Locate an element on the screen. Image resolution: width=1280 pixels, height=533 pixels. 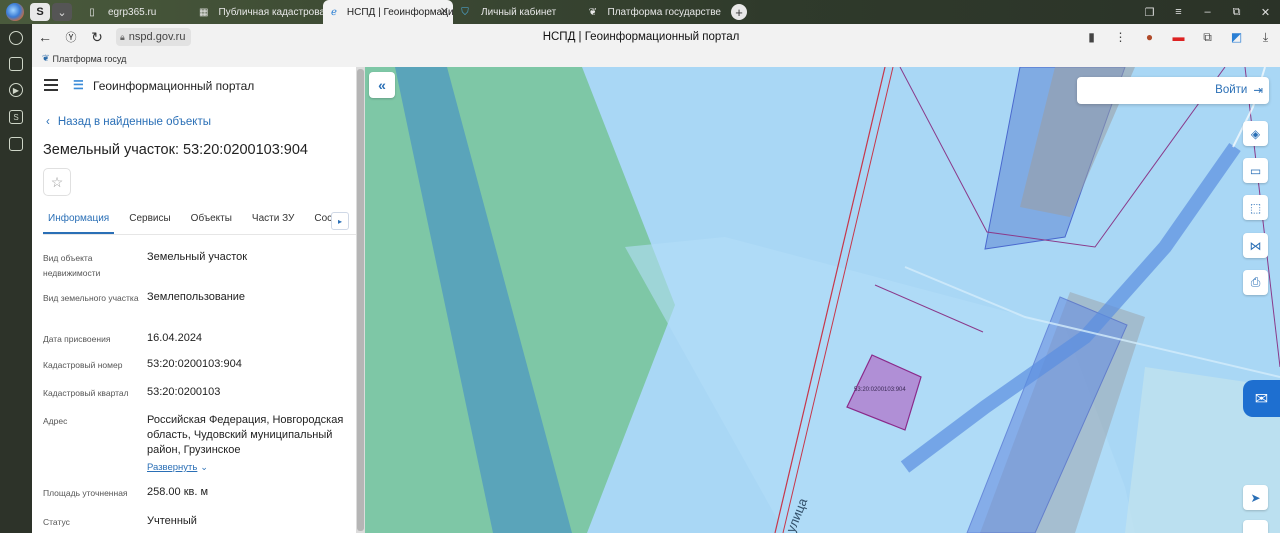
layers-icon: ◈ is located at coordinates (1255, 133).